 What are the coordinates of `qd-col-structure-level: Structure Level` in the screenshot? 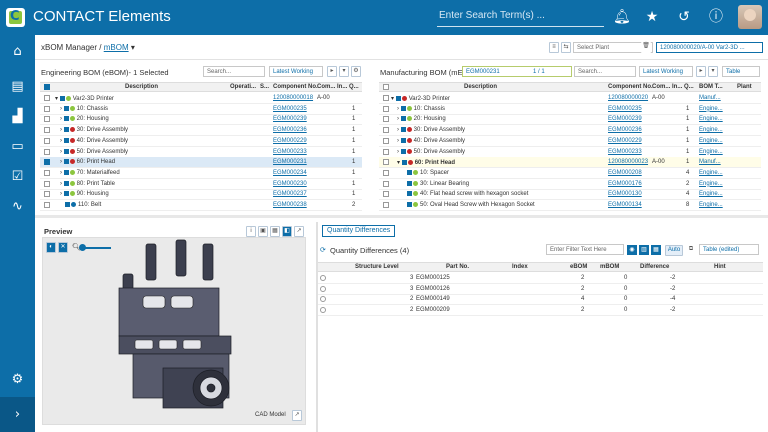 It's located at (377, 267).